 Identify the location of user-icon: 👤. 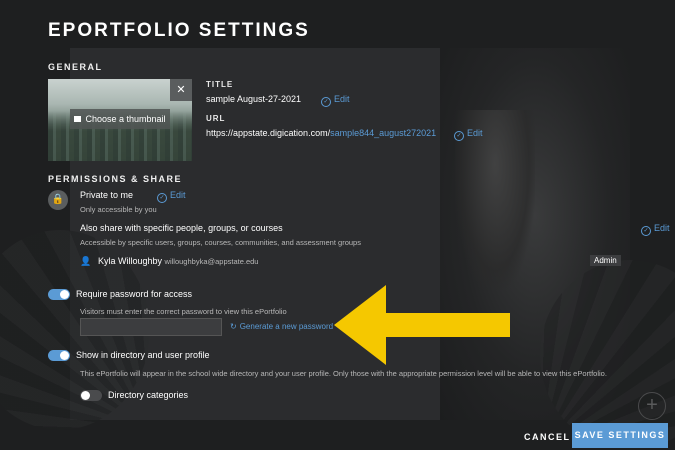
(86, 261).